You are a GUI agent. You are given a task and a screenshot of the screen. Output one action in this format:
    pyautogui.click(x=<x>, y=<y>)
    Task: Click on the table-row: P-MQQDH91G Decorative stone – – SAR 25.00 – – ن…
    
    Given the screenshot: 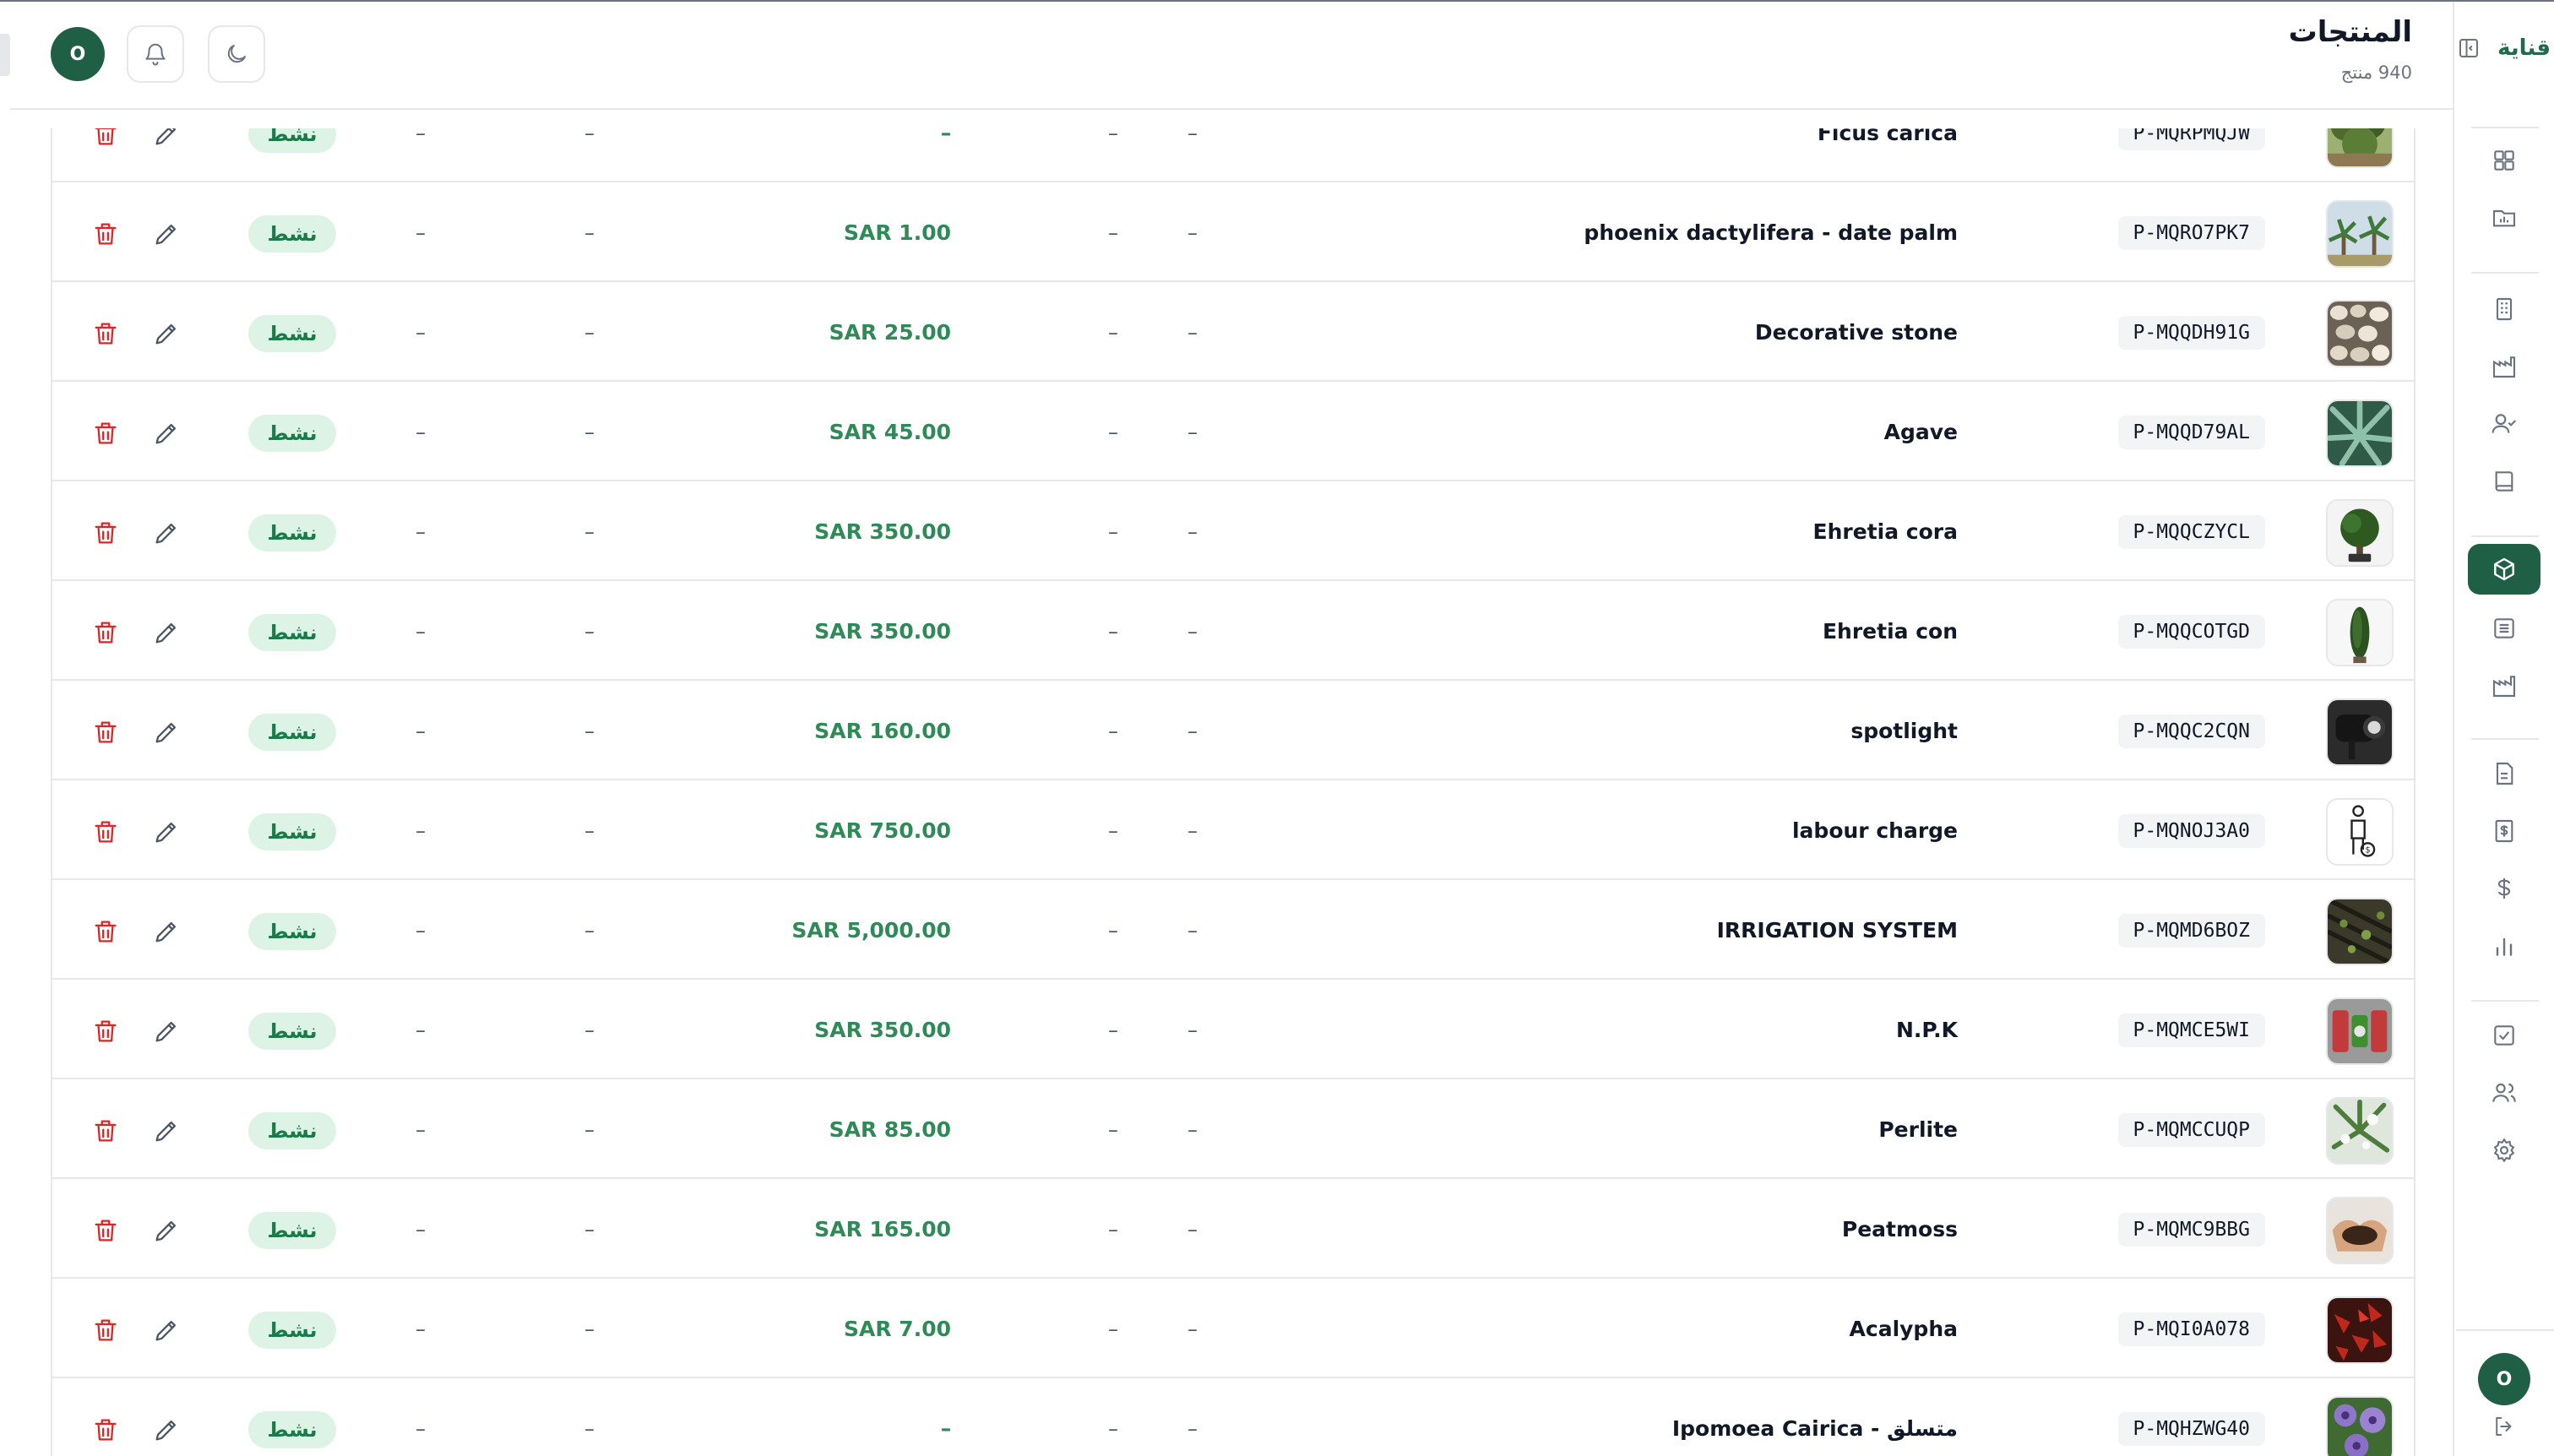 What is the action you would take?
    pyautogui.click(x=1233, y=333)
    